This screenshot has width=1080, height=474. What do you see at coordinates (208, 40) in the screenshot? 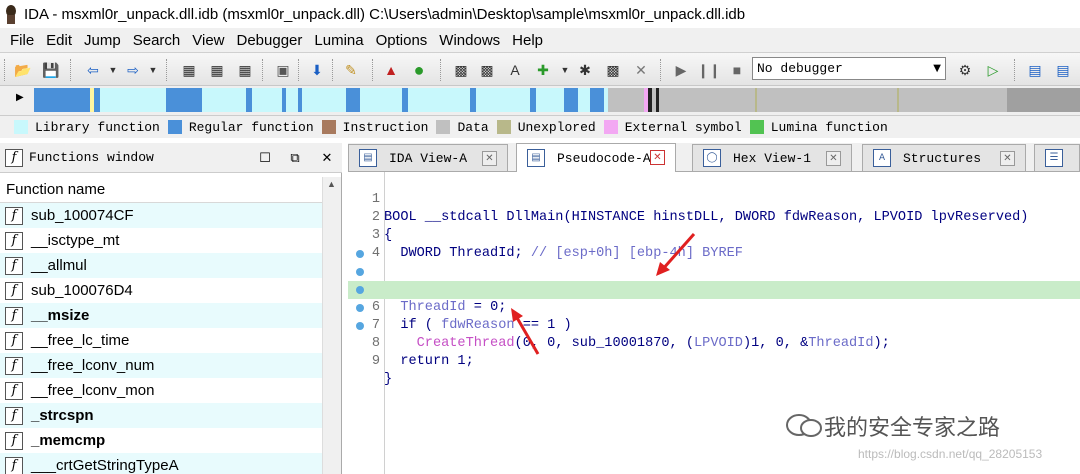
I see `menu-view: View` at bounding box center [208, 40].